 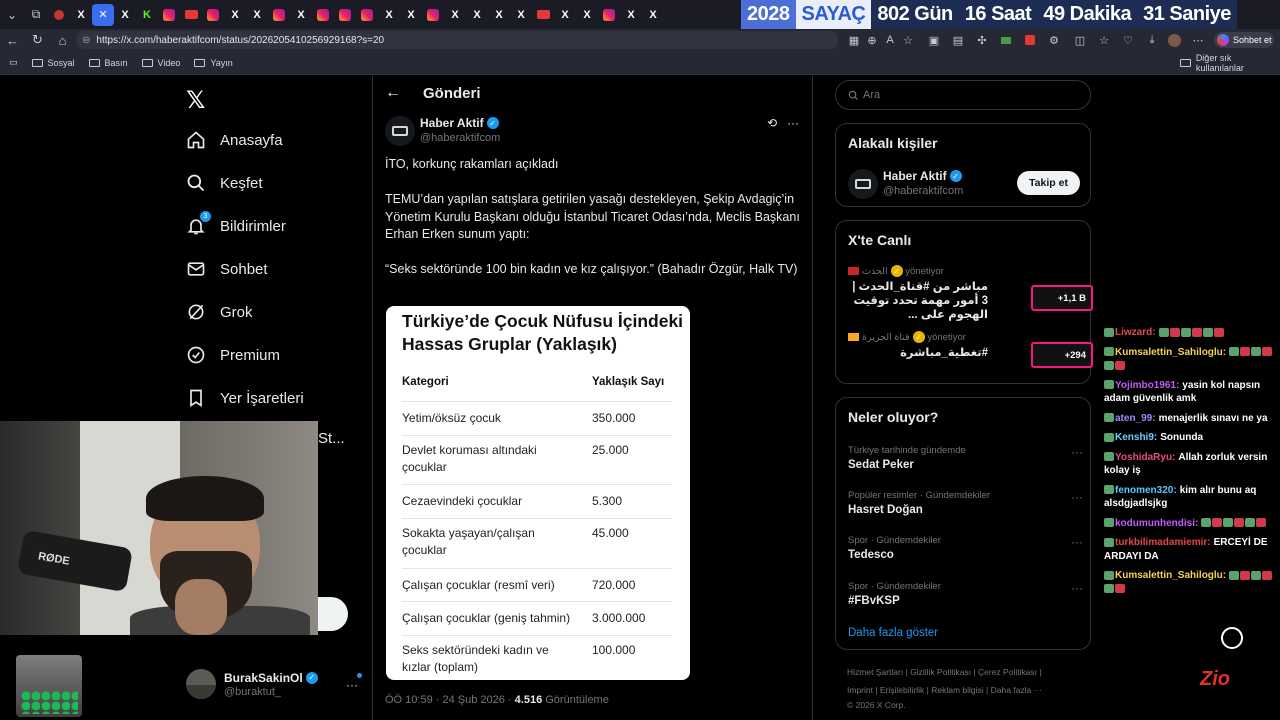 What do you see at coordinates (1048, 183) in the screenshot?
I see `follow-button: Takip et` at bounding box center [1048, 183].